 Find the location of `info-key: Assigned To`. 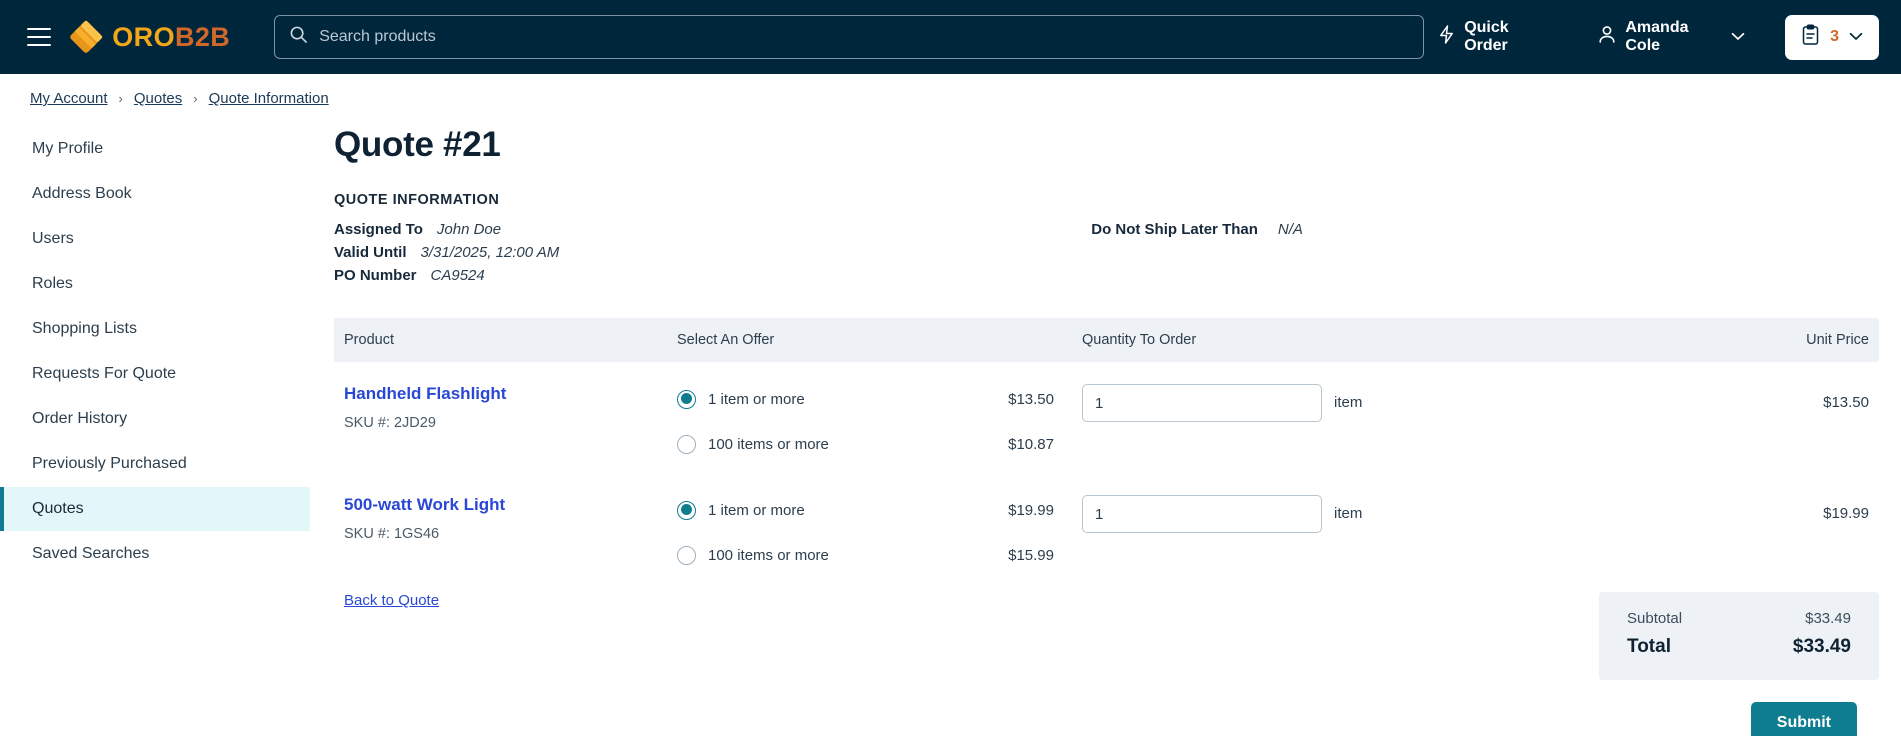

info-key: Assigned To is located at coordinates (378, 229).